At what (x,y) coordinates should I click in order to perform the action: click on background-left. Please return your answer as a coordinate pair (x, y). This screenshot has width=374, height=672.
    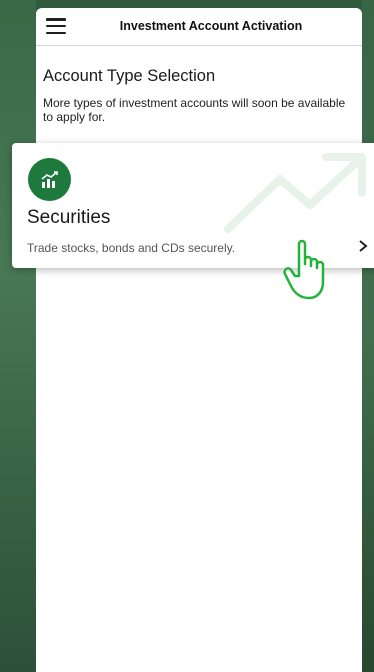
    Looking at the image, I should click on (18, 336).